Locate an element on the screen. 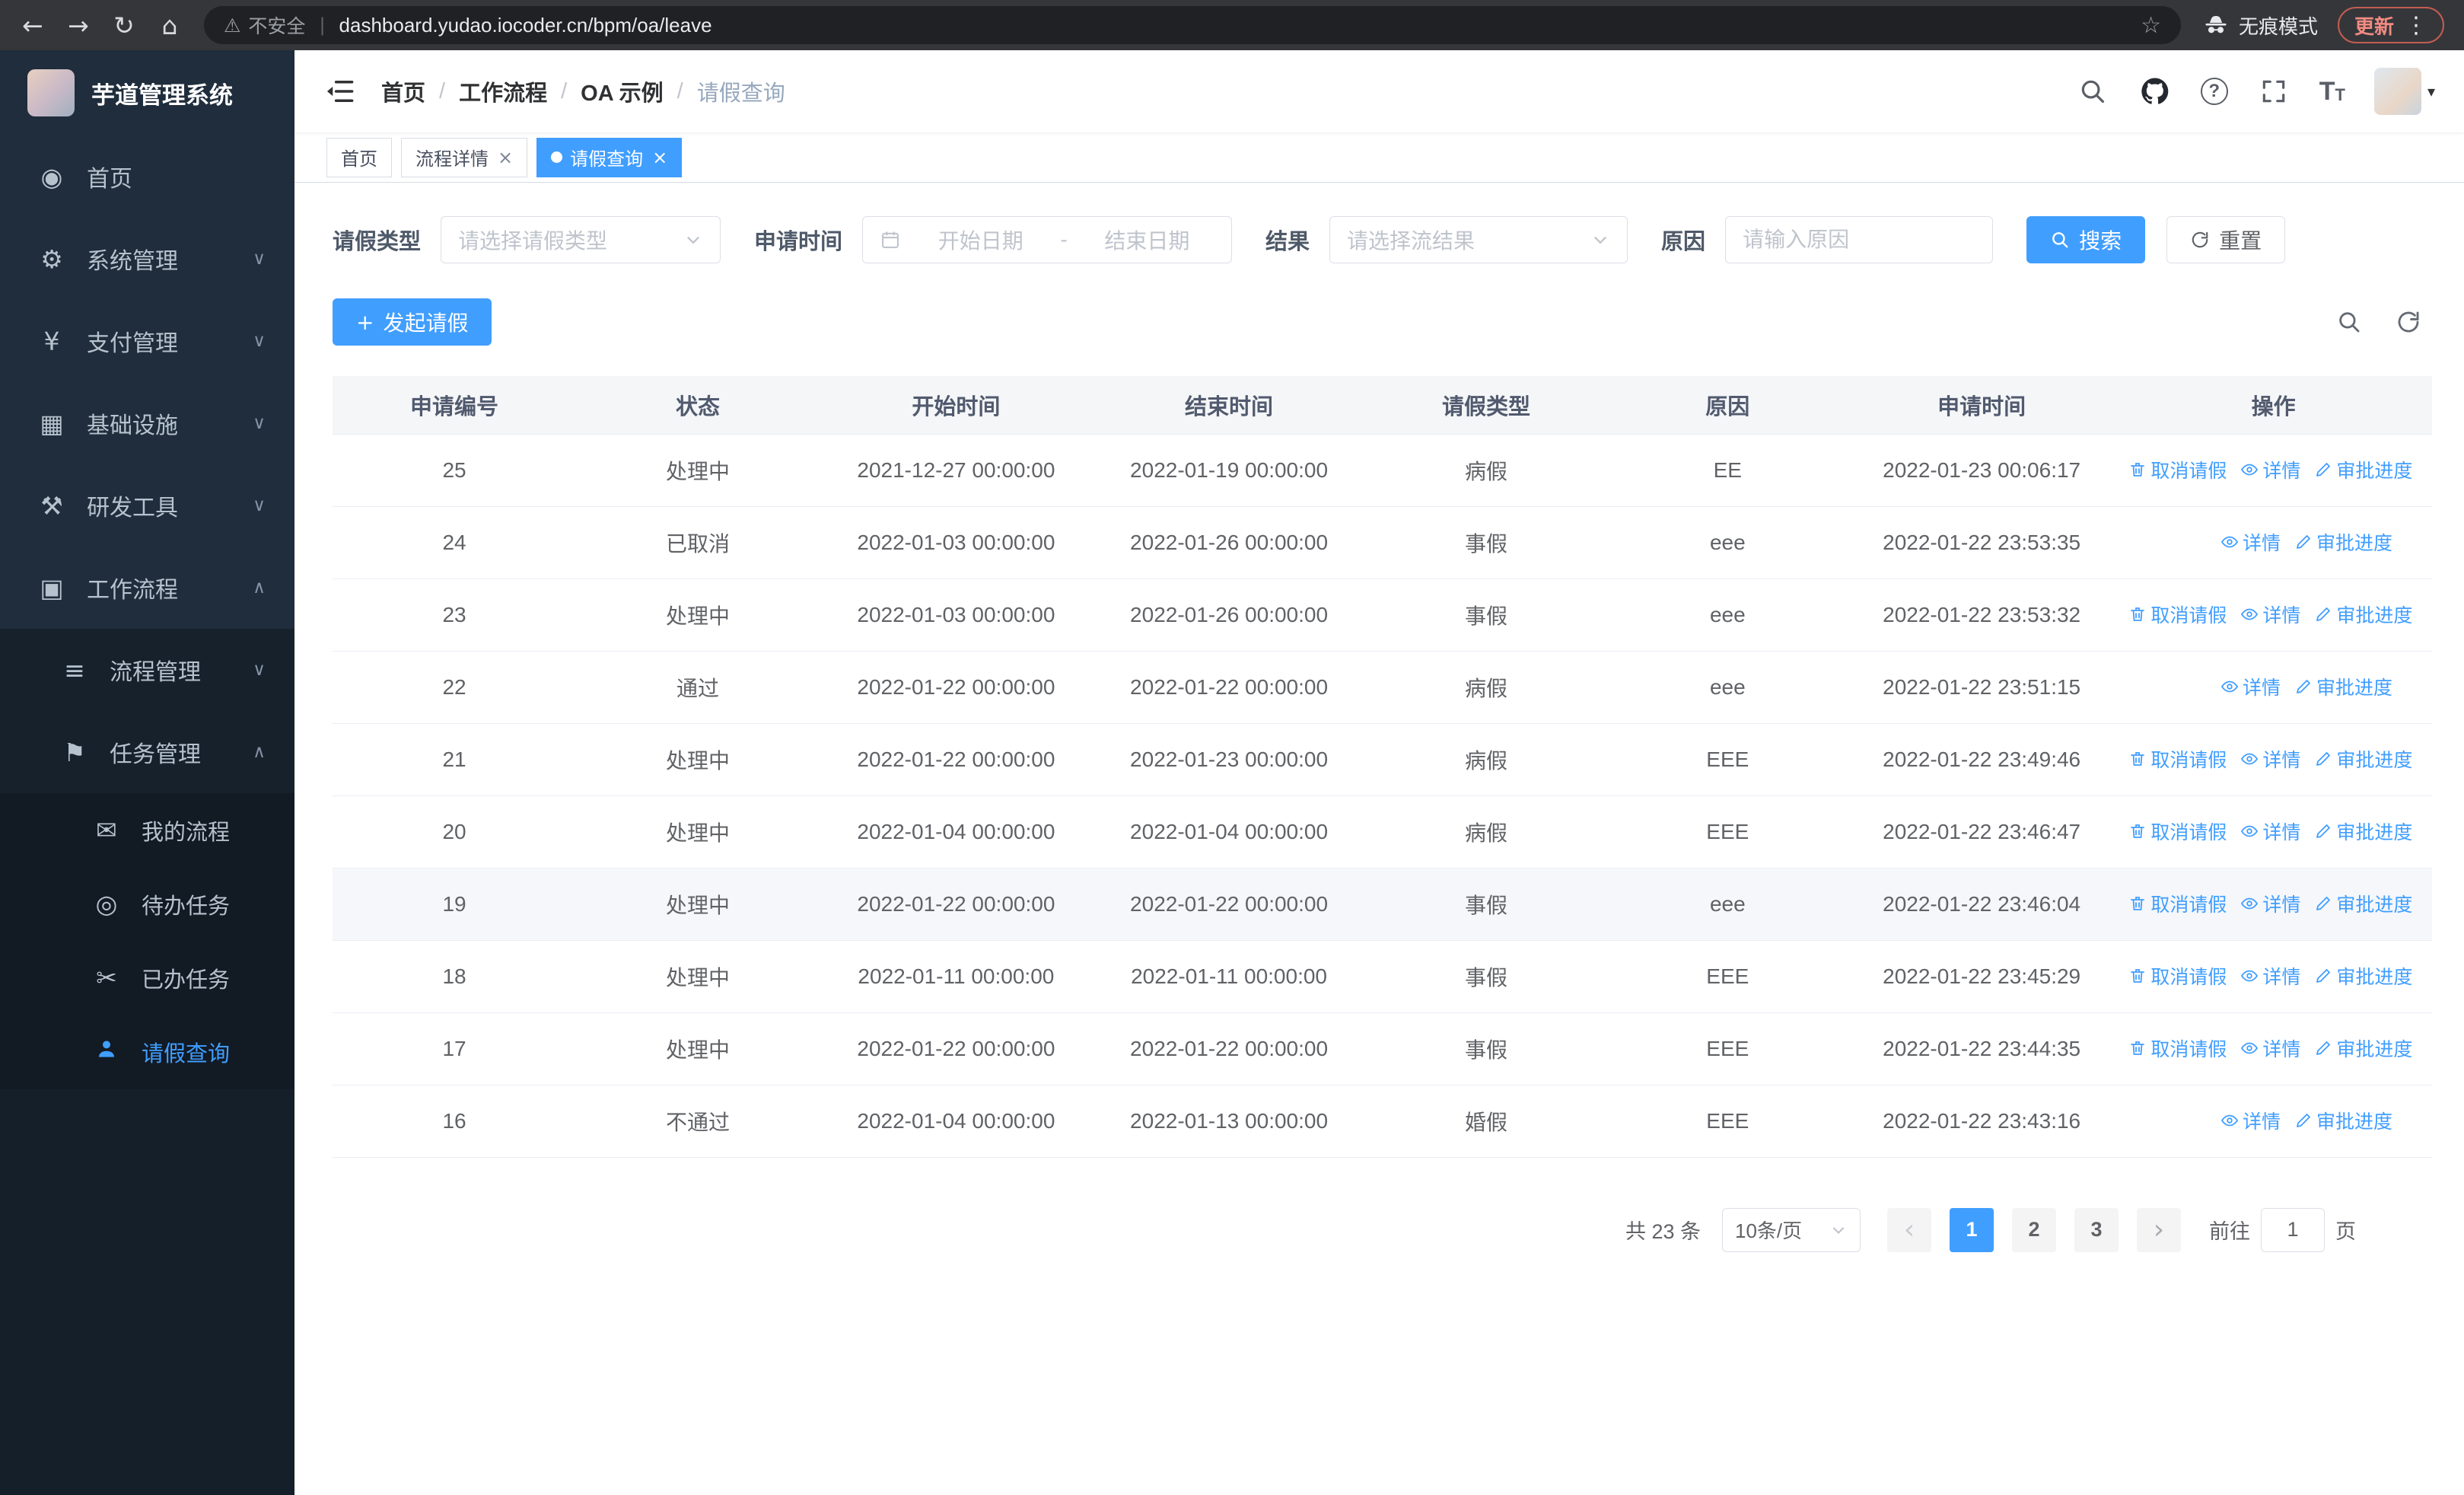 This screenshot has height=1495, width=2464. tab-home: 首页 is located at coordinates (359, 157).